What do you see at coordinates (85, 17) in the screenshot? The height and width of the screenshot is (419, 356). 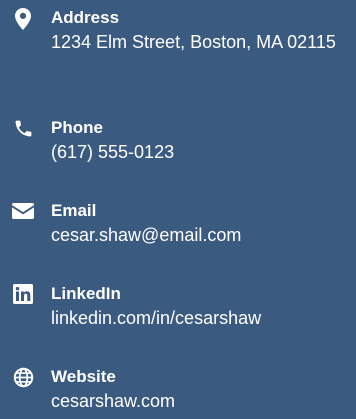 I see `address-label: Address` at bounding box center [85, 17].